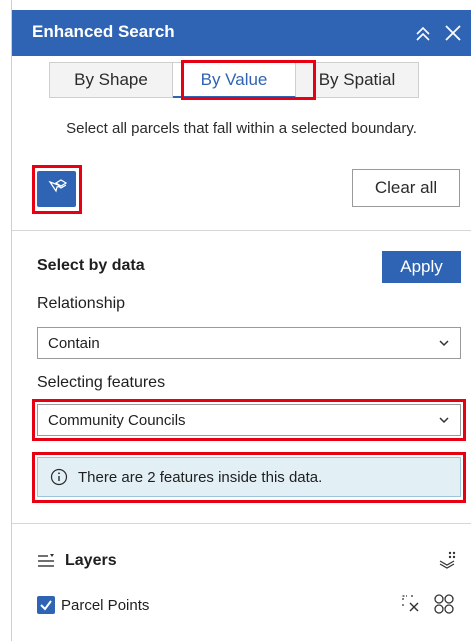 The width and height of the screenshot is (471, 641). I want to click on layer-item-parcel-points: Parcel Points, so click(93, 605).